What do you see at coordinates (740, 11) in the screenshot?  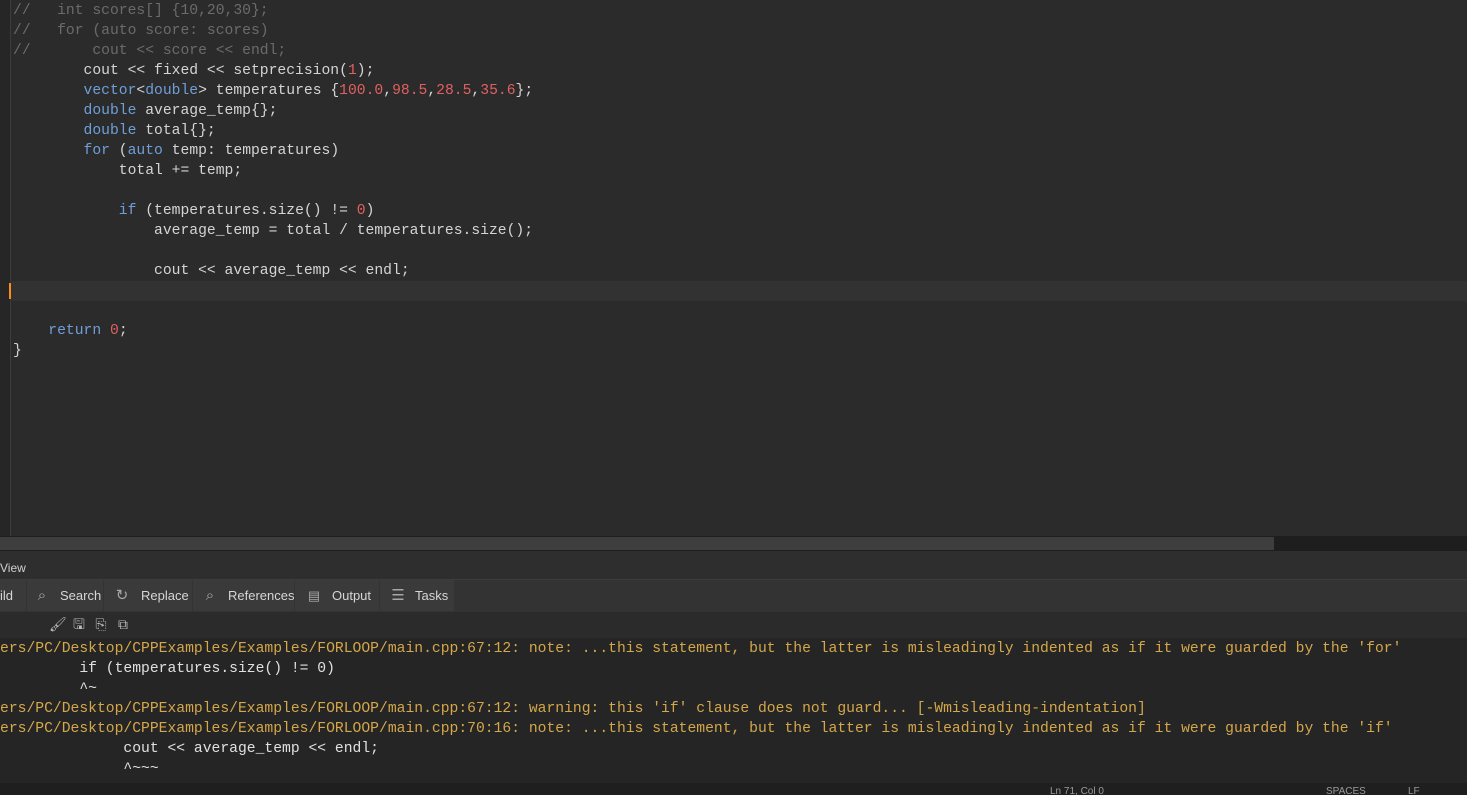 I see `code-line: // int scores[] {10,20,30};` at bounding box center [740, 11].